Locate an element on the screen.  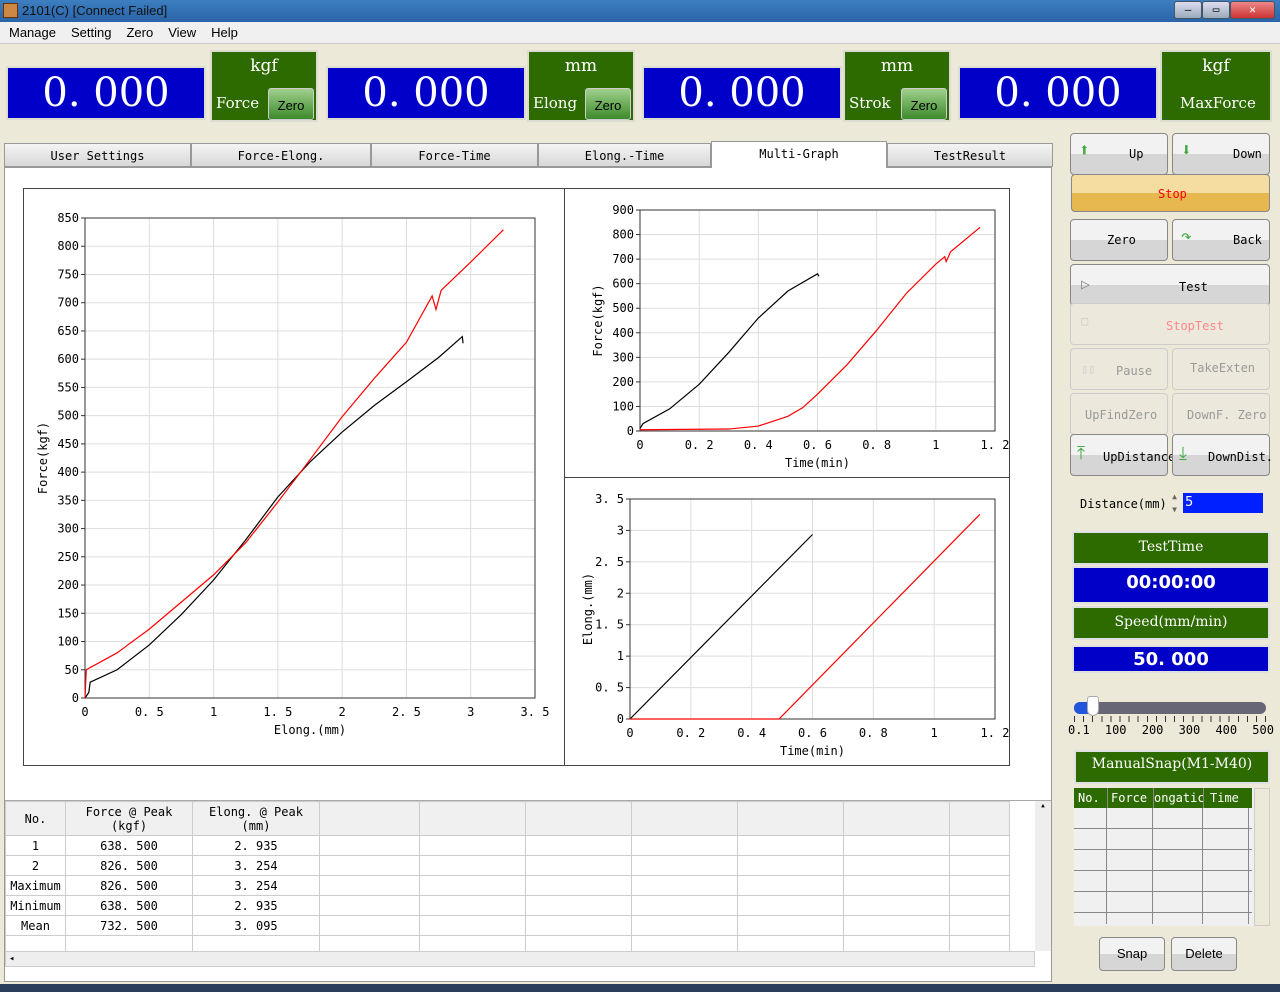
menu-setting: Setting is located at coordinates (91, 32).